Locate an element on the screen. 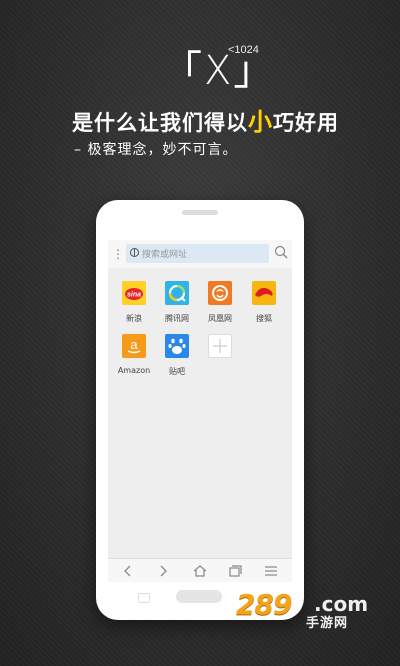  add-shortcut-button is located at coordinates (220, 346).